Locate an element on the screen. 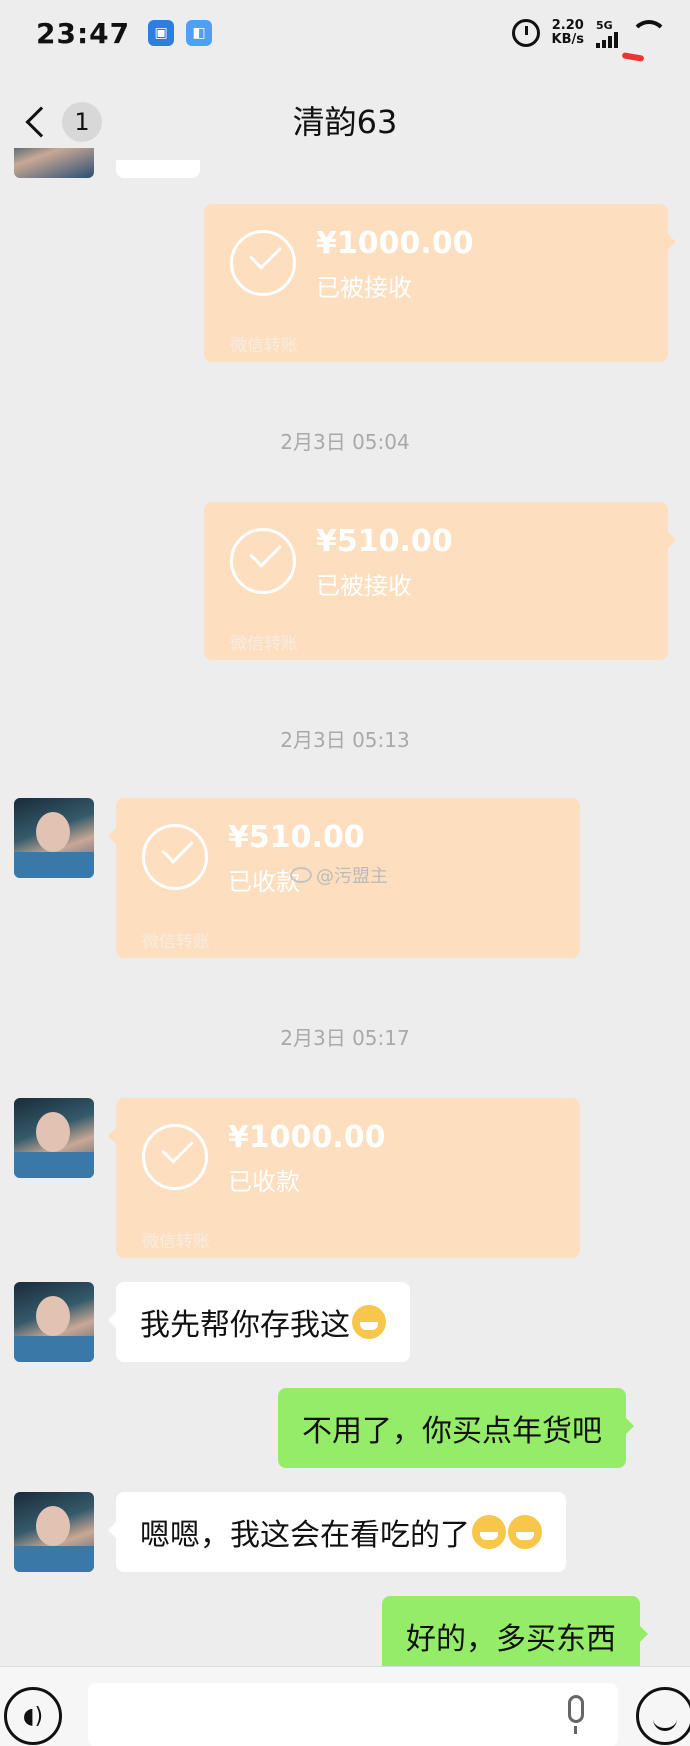 The image size is (690, 1746). unread-badge: 1 is located at coordinates (82, 122).